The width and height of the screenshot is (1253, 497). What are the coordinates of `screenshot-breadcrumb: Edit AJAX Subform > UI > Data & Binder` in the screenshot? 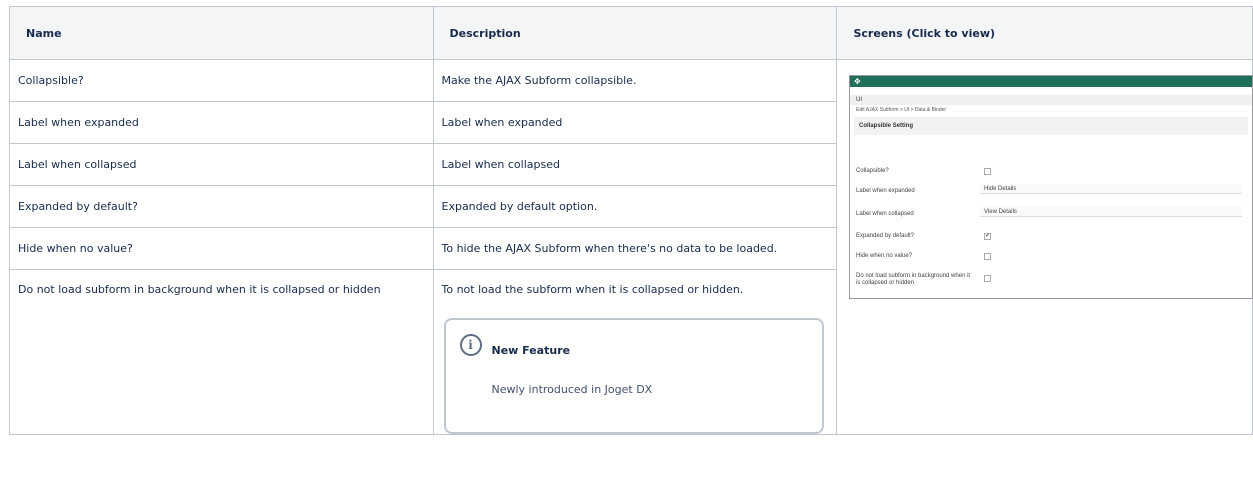 It's located at (901, 110).